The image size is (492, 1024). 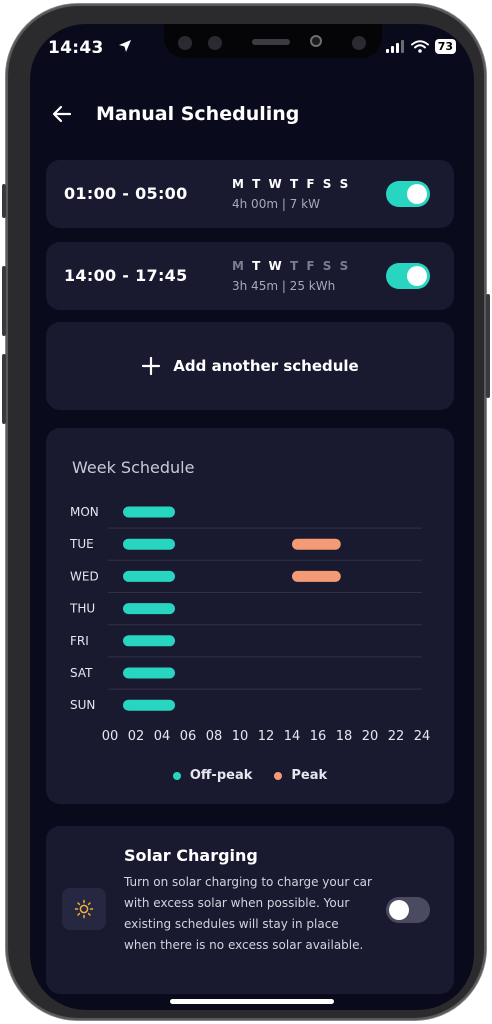 I want to click on location-arrow-icon, so click(x=125, y=46).